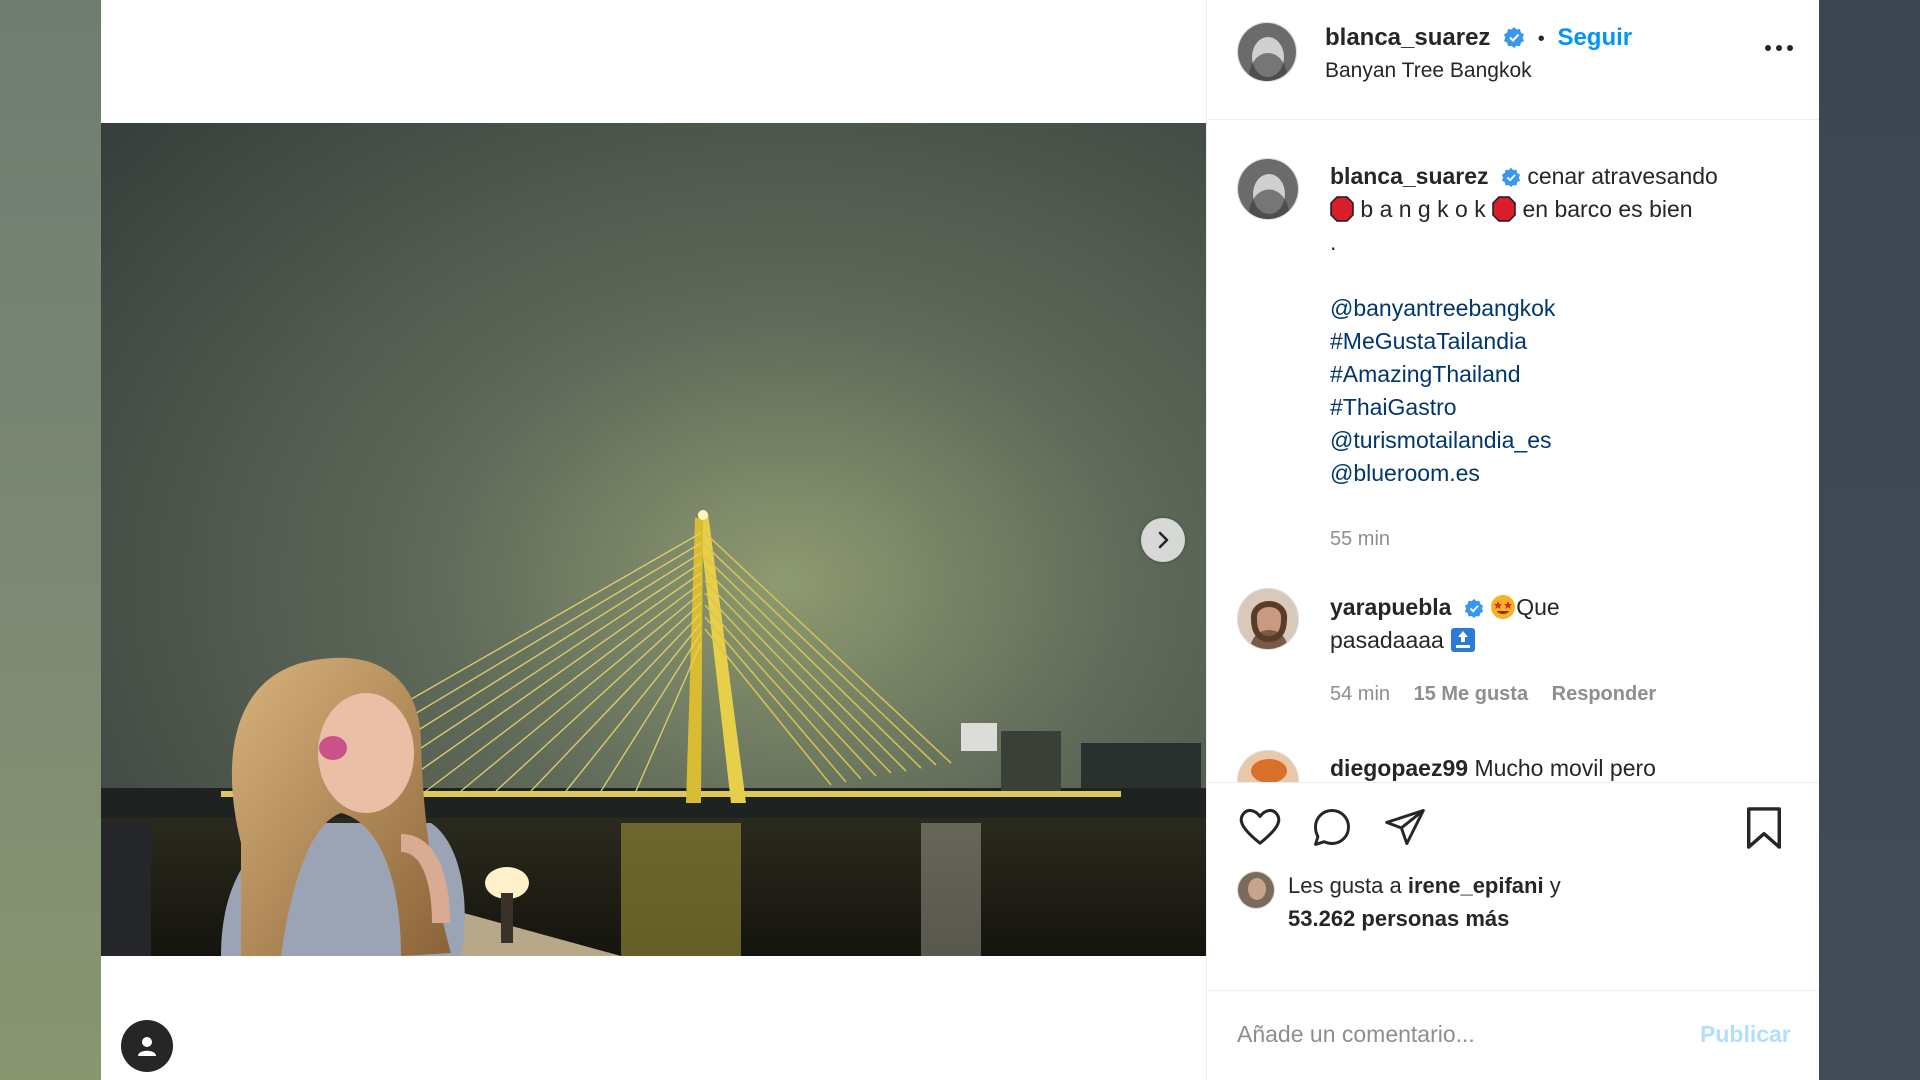  I want to click on comment-time: 54 min, so click(1360, 694).